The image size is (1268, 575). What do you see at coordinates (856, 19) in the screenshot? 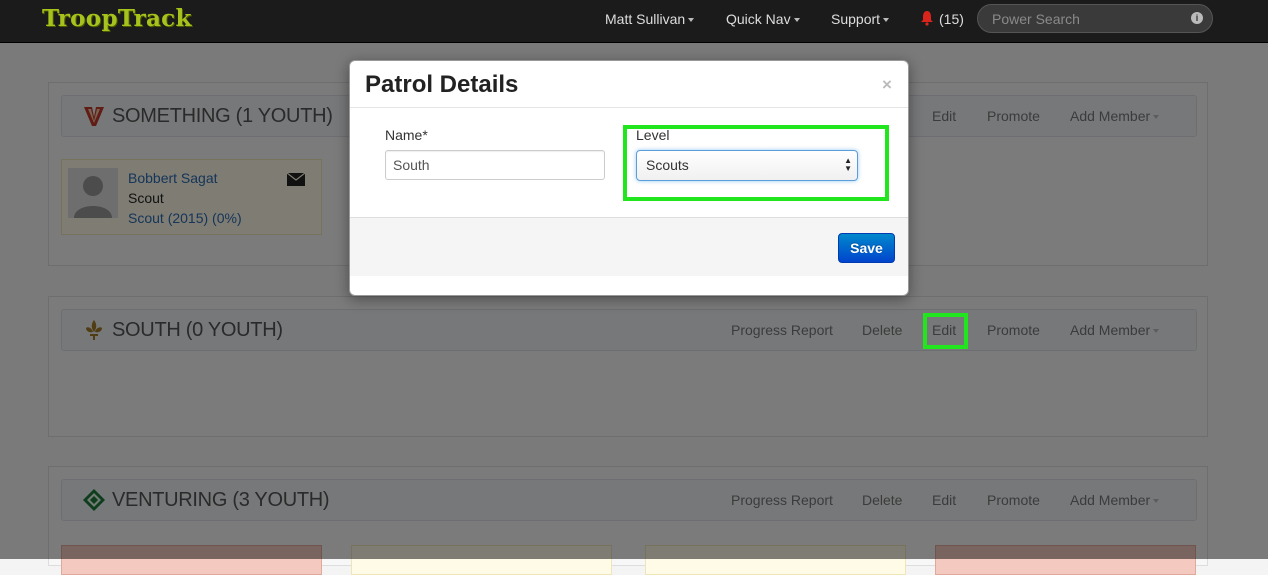
I see `support-label: Support` at bounding box center [856, 19].